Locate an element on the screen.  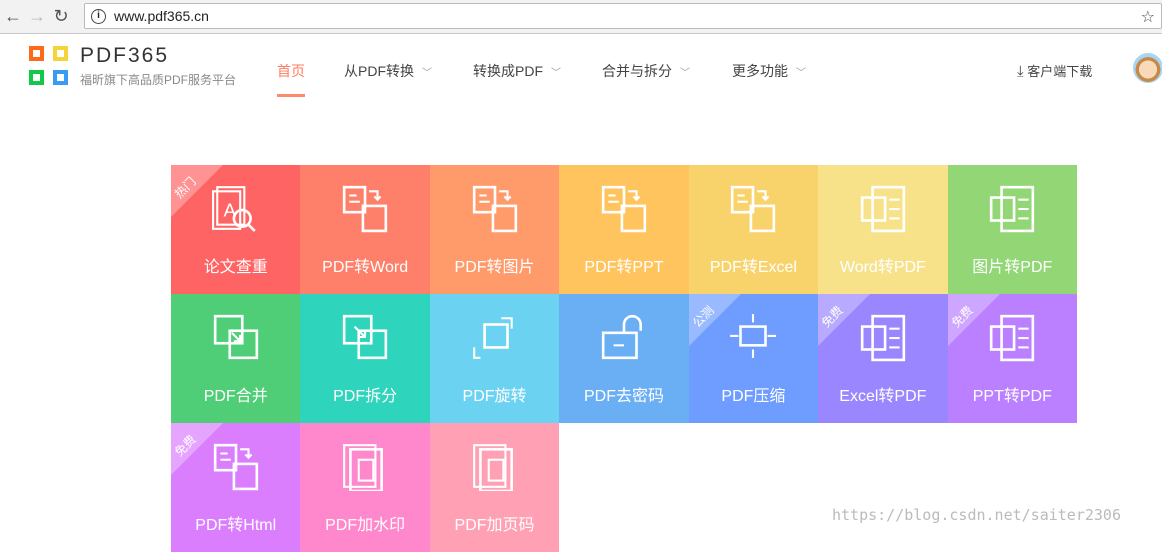
brand-name: PDF365 is located at coordinates (124, 56).